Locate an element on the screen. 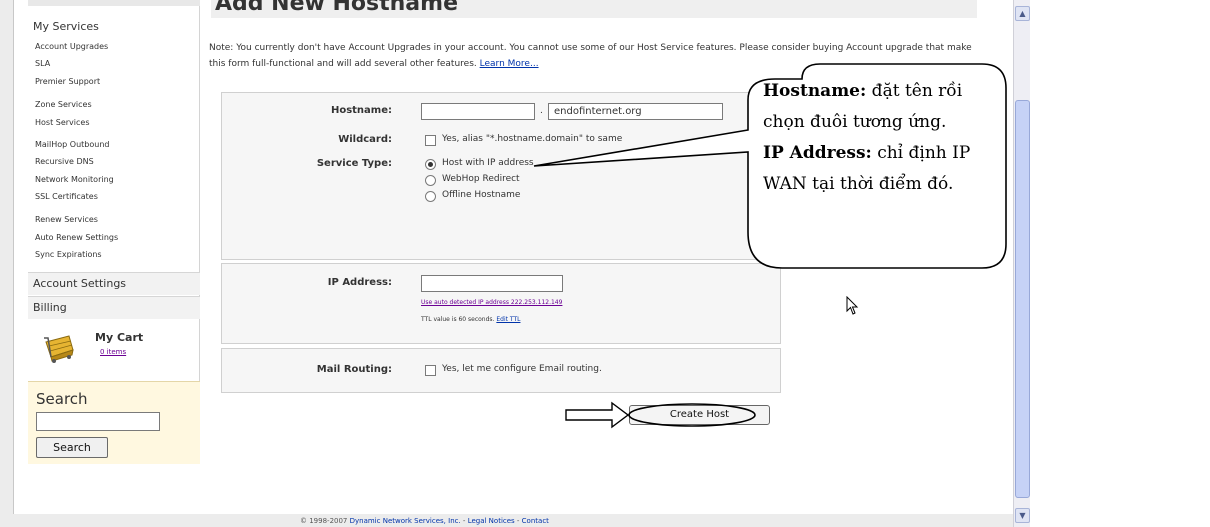  wildcard-checkbox is located at coordinates (430, 140).